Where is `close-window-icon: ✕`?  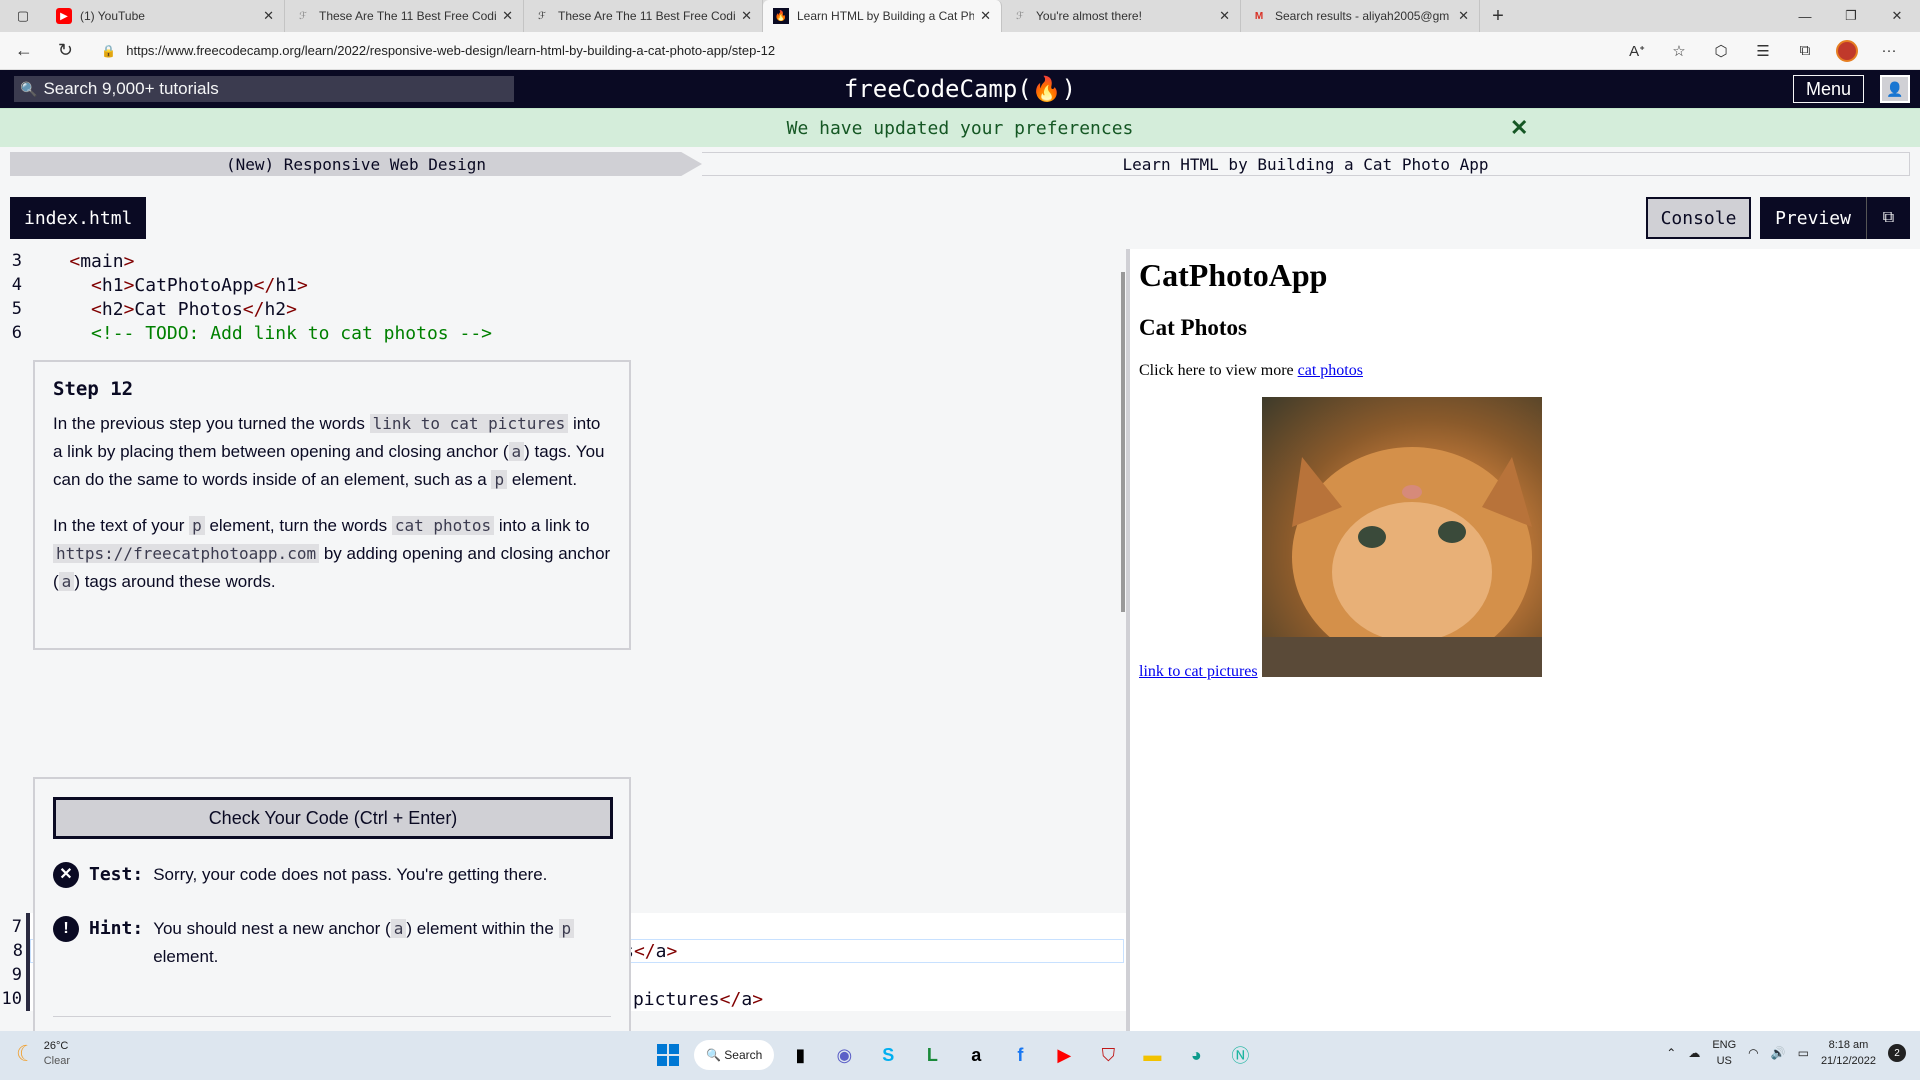 close-window-icon: ✕ is located at coordinates (1897, 16).